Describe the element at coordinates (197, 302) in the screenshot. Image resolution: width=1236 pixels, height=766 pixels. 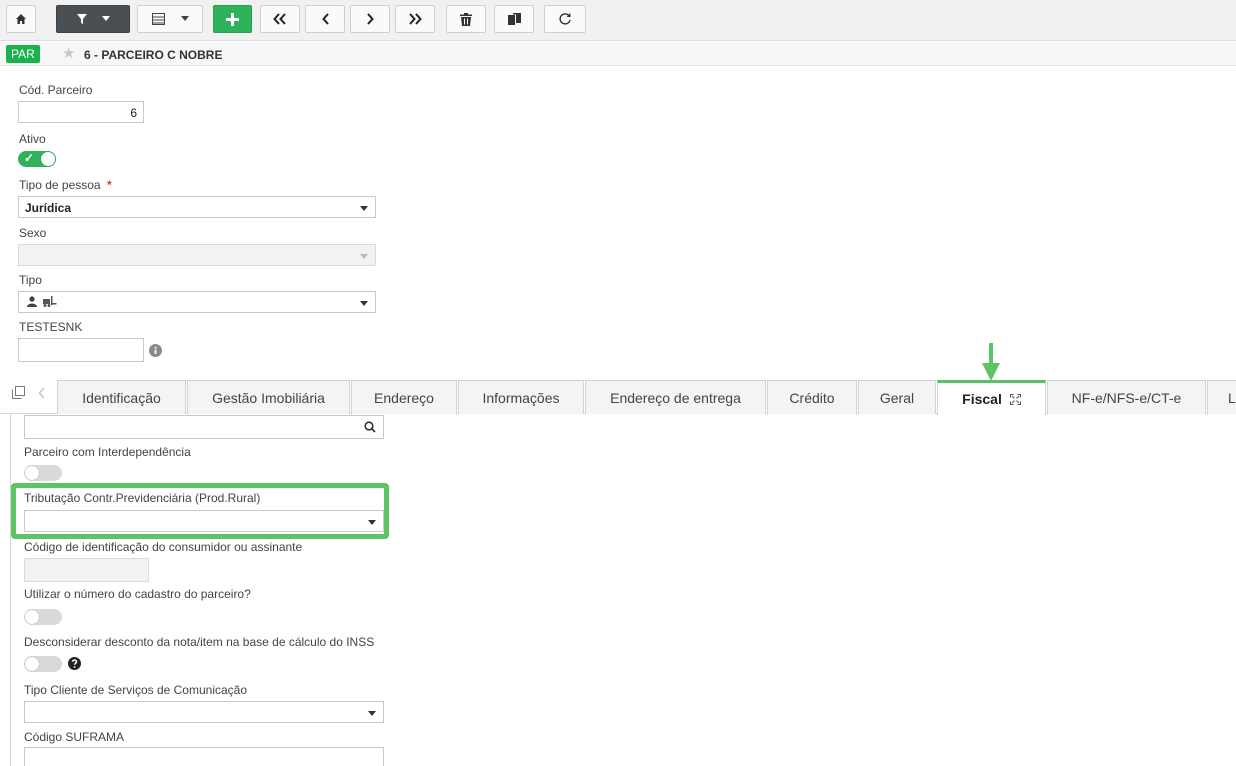
I see `tipo-select` at that location.